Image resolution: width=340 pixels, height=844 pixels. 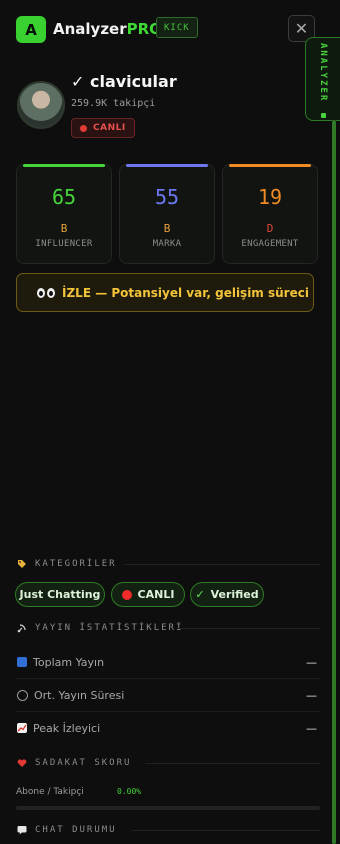 I want to click on loyalty-value: 0.00%, so click(x=129, y=791).